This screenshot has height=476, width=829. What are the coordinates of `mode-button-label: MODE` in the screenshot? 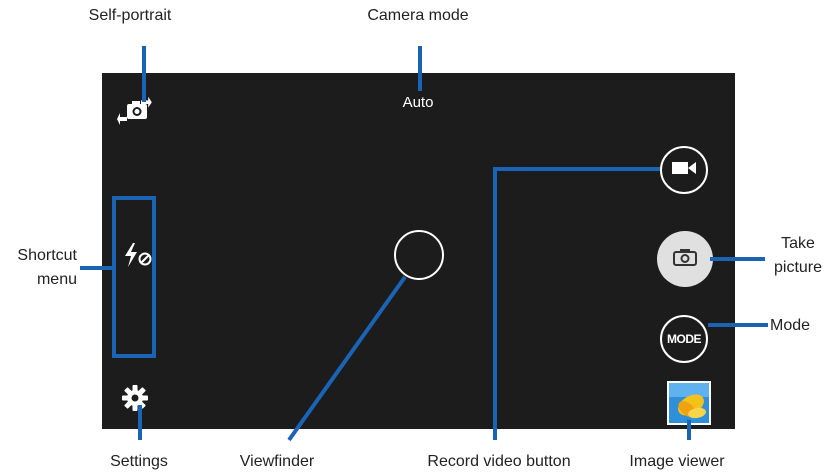 It's located at (684, 339).